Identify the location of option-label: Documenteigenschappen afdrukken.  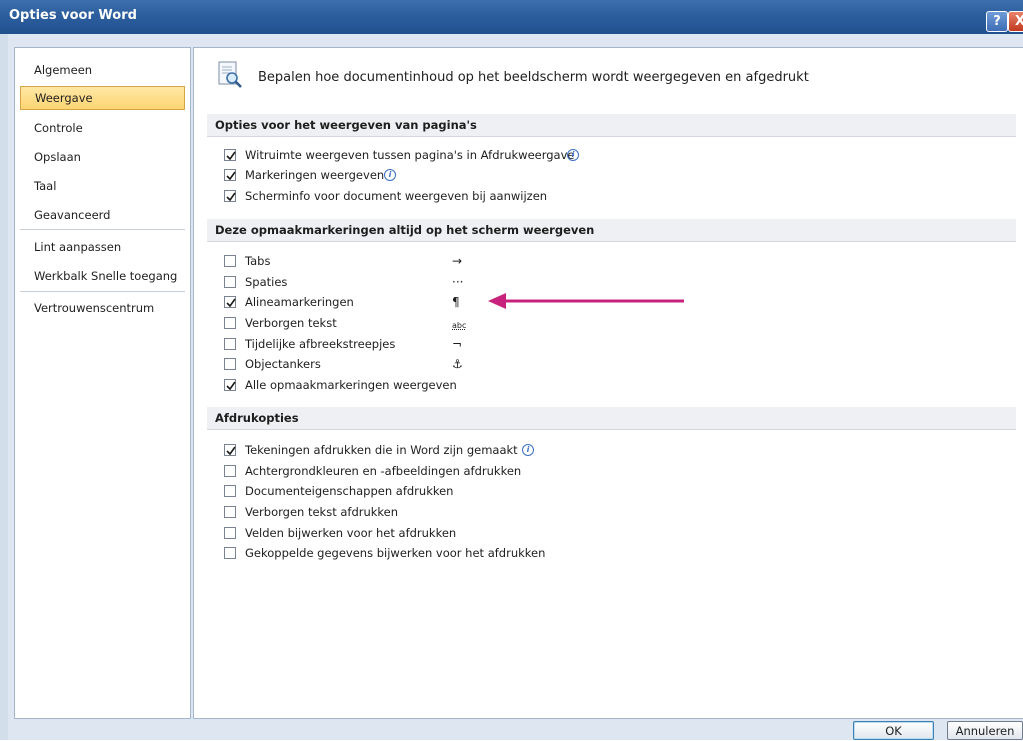
(349, 491).